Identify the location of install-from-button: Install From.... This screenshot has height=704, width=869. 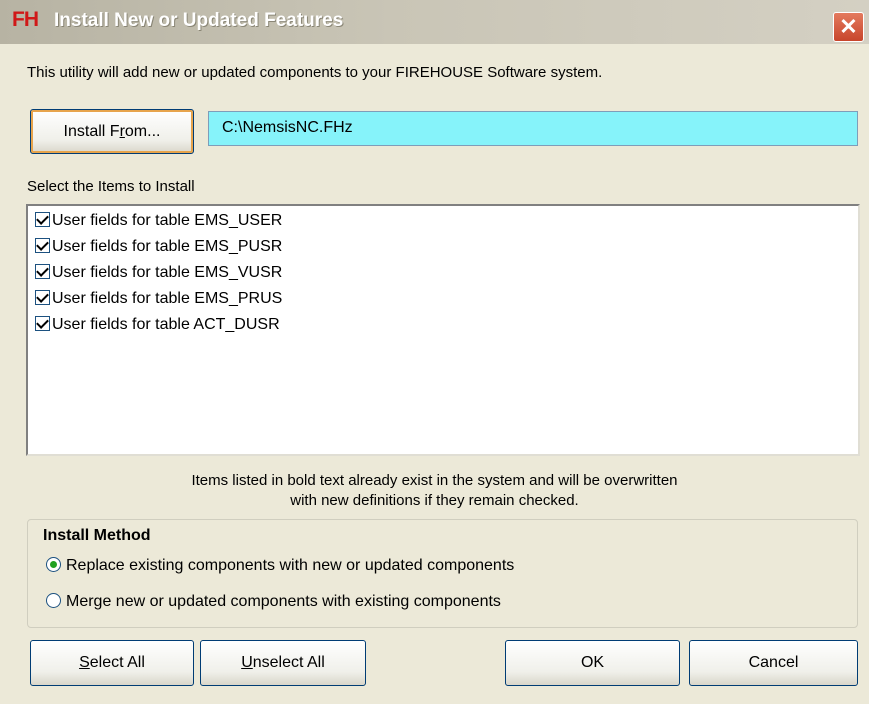
(112, 131).